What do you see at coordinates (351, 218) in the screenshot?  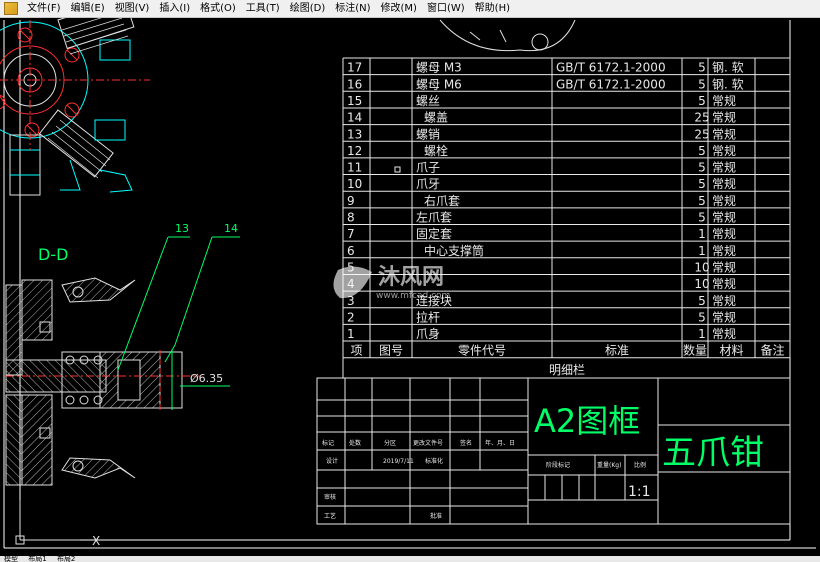 I see `bom-cell-no: 8` at bounding box center [351, 218].